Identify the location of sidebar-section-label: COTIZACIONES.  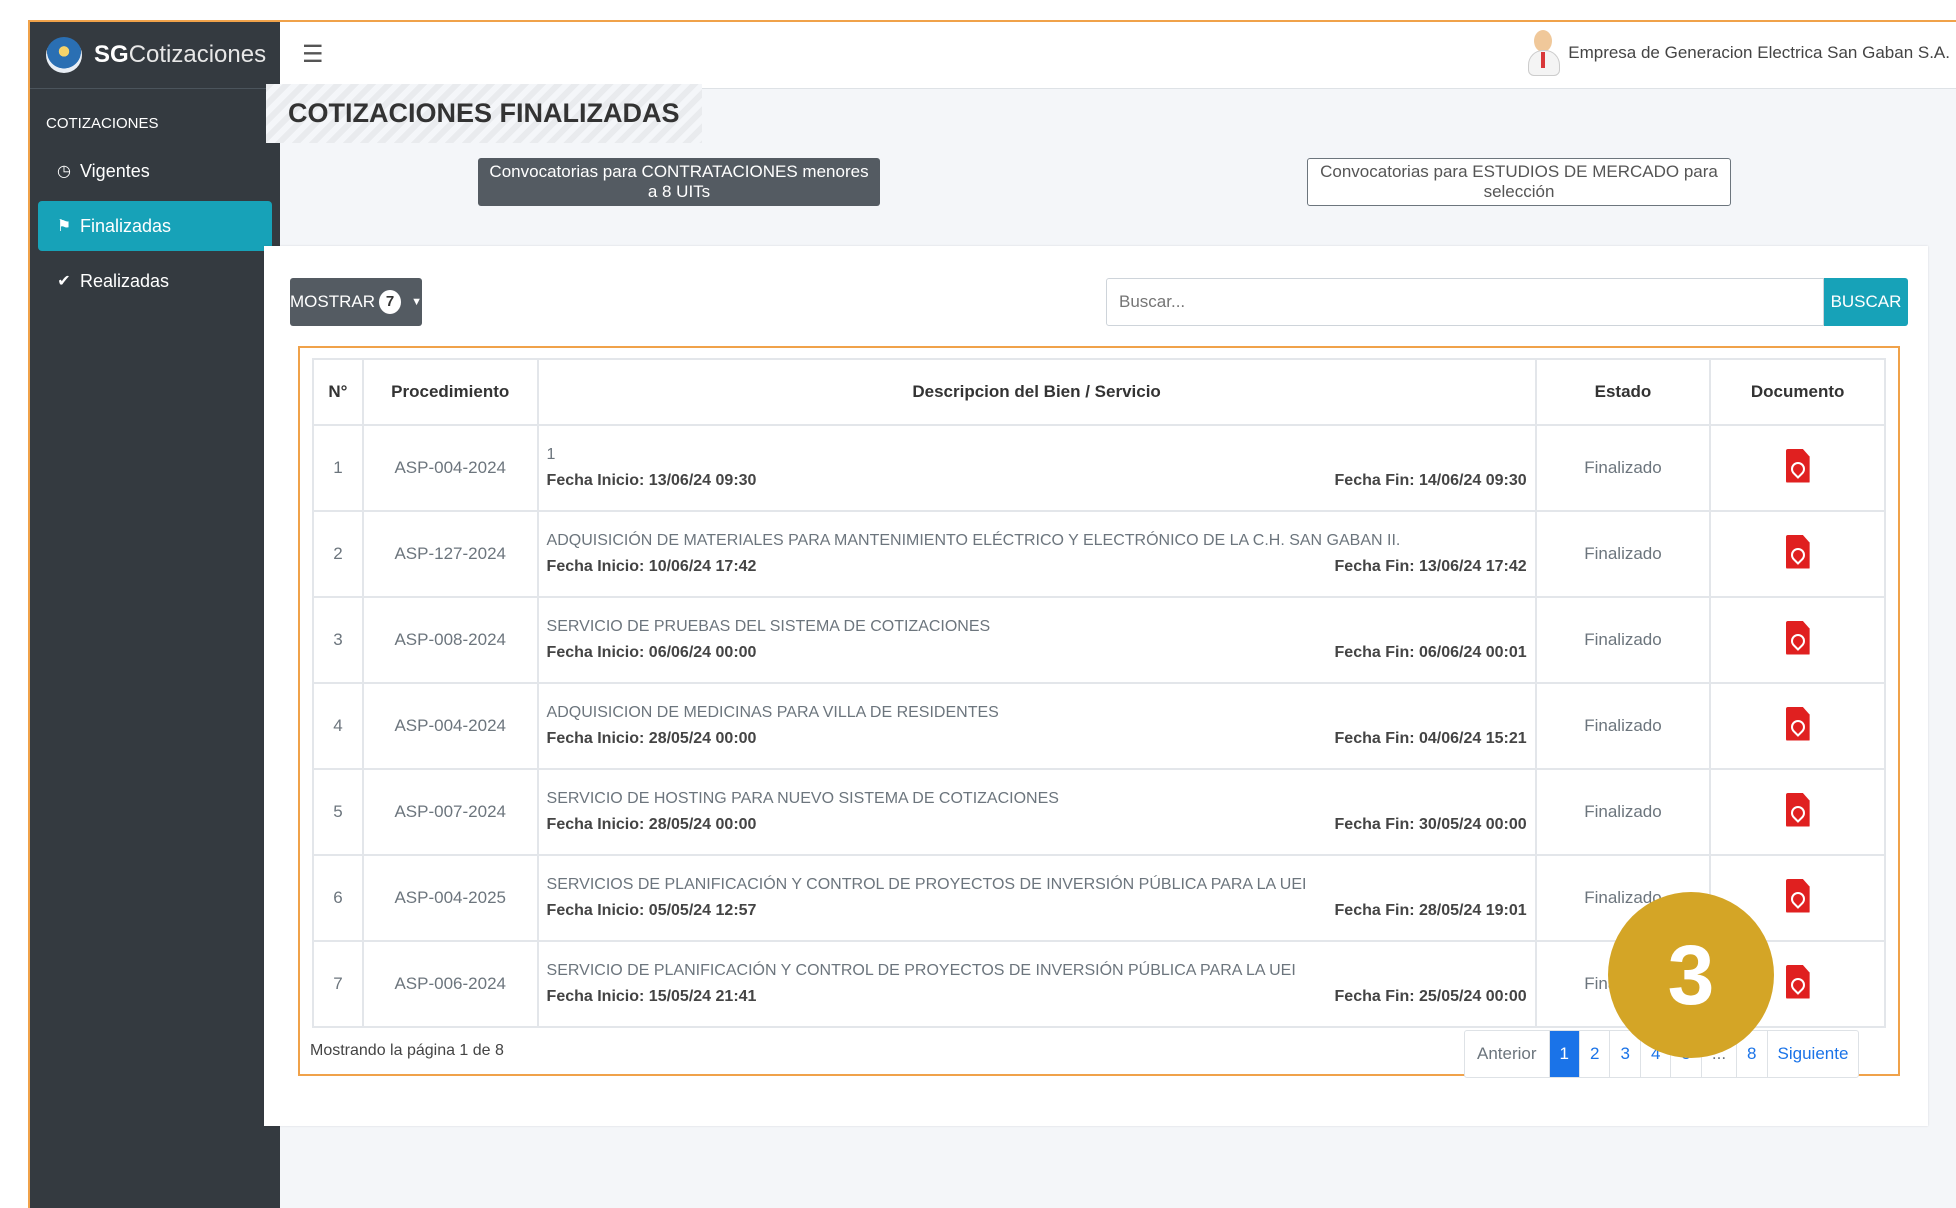
(102, 123).